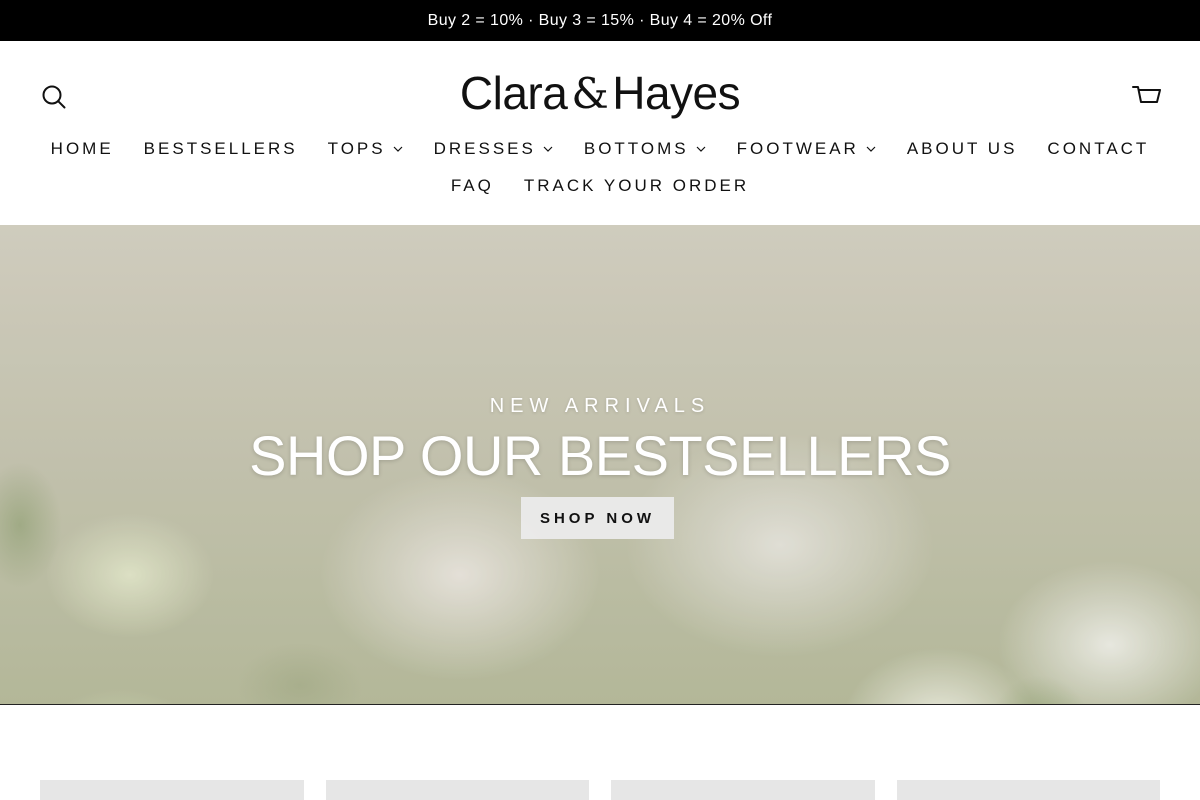 This screenshot has height=800, width=1200. I want to click on nav-home: HOME, so click(82, 149).